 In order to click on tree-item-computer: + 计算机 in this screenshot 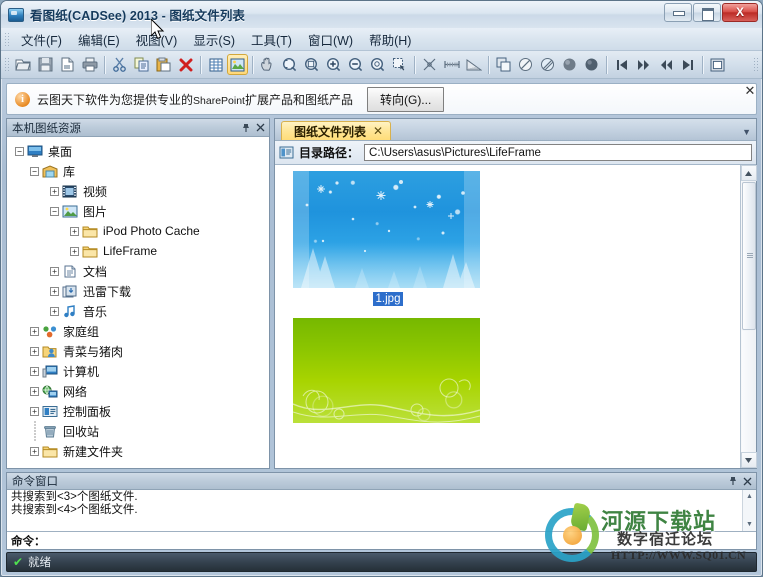, I will do `click(139, 371)`.